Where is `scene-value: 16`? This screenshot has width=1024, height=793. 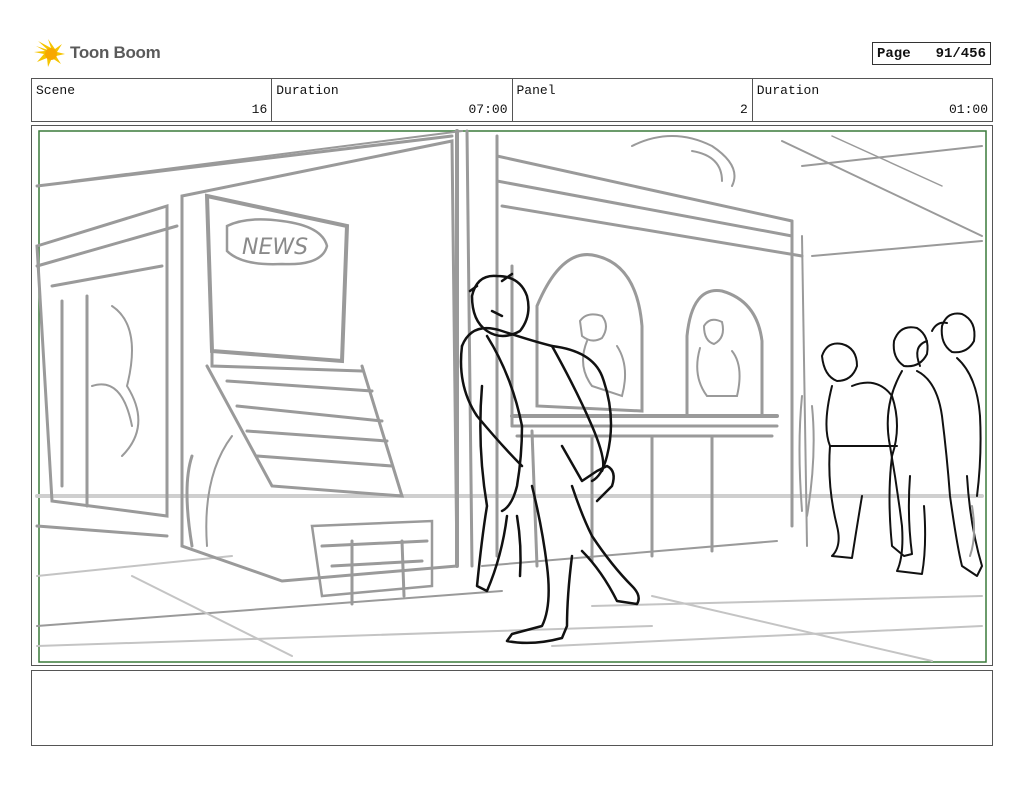 scene-value: 16 is located at coordinates (259, 109).